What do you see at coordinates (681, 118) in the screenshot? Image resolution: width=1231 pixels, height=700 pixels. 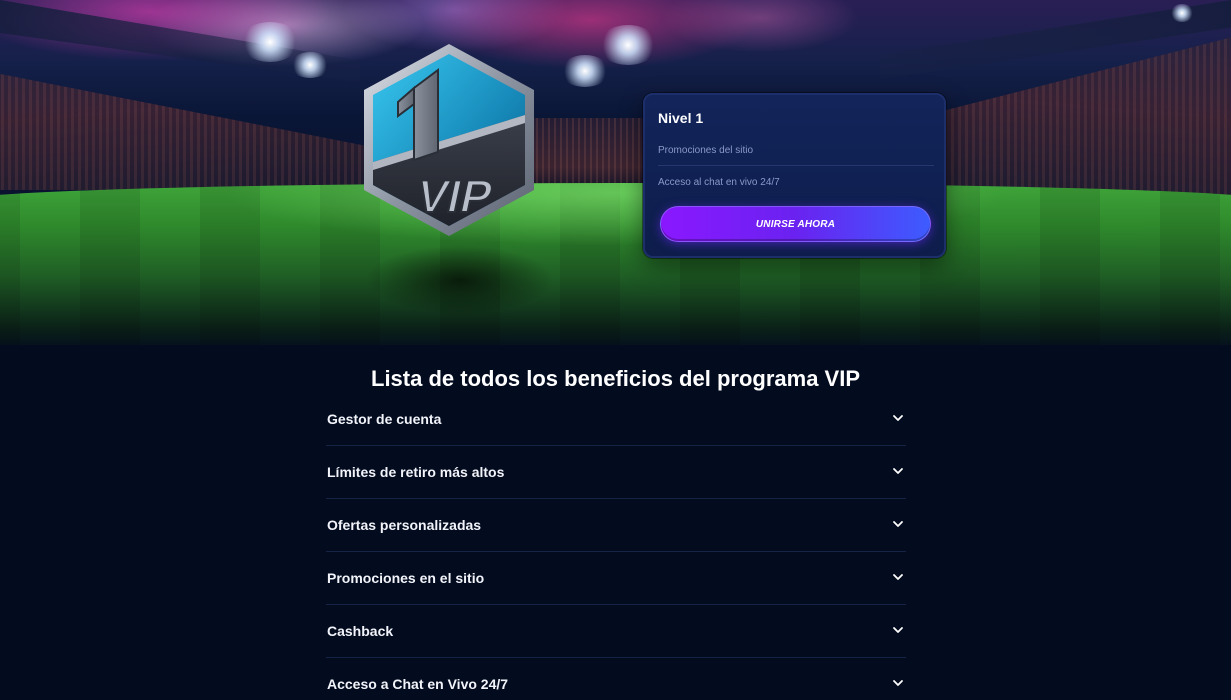 I see `level-title: Nivel 1` at bounding box center [681, 118].